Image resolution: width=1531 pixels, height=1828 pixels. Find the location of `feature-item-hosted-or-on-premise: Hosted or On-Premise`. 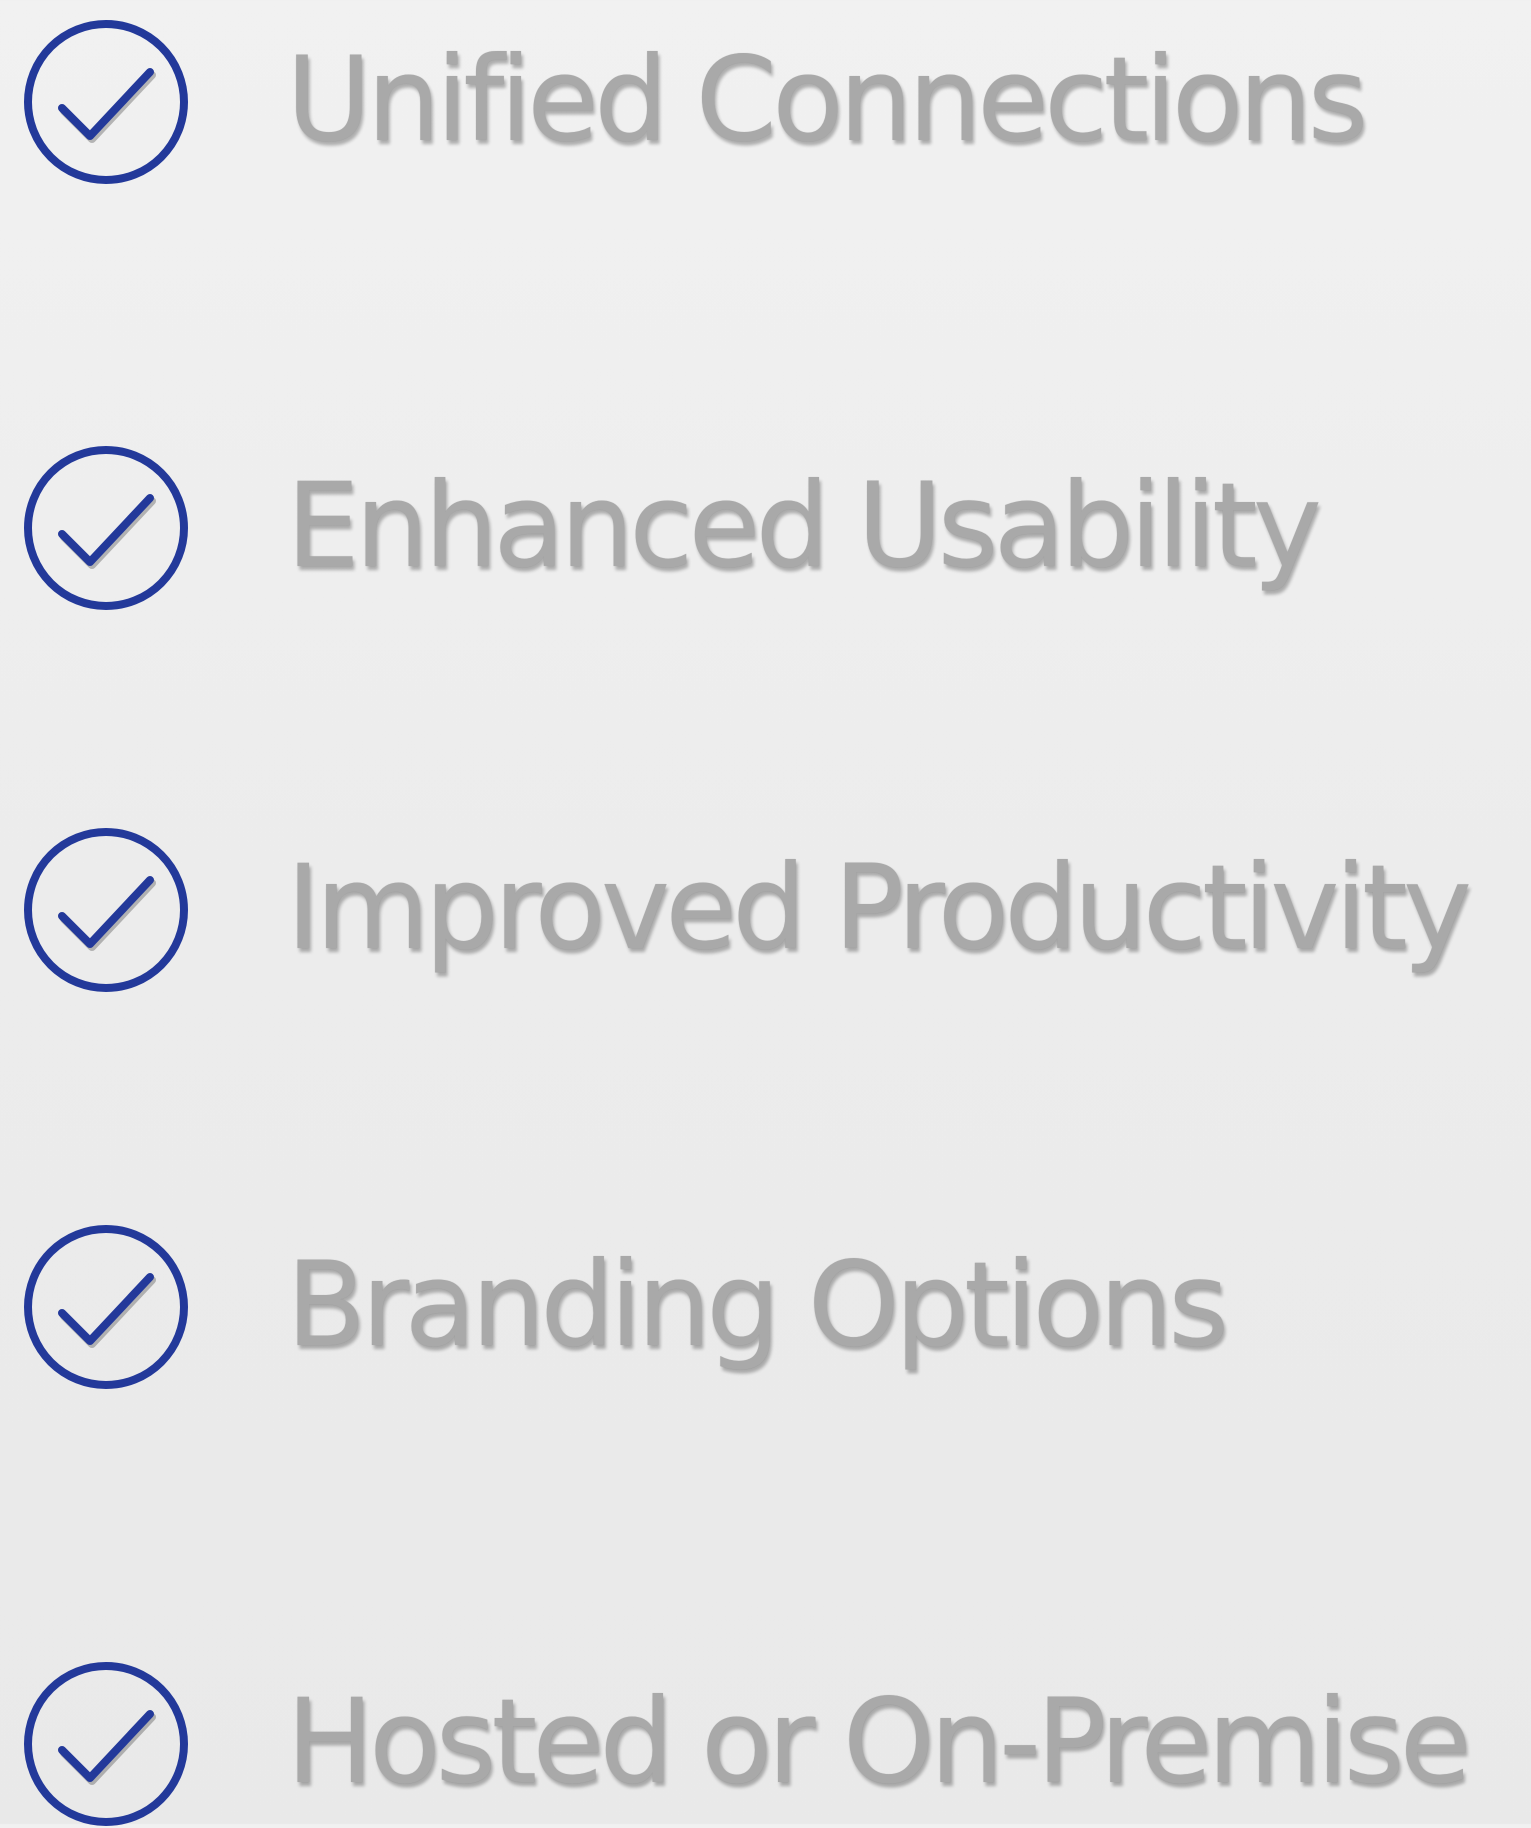

feature-item-hosted-or-on-premise: Hosted or On-Premise is located at coordinates (765, 1734).